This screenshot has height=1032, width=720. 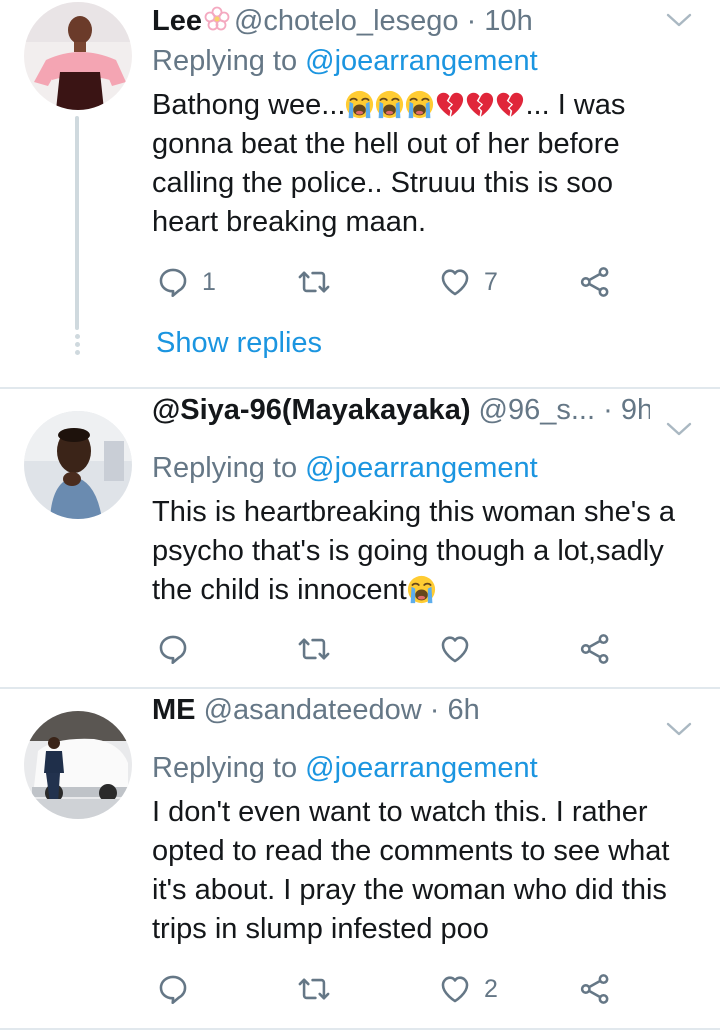 What do you see at coordinates (386, 144) in the screenshot?
I see `text-line: gonna beat the hell out of her before` at bounding box center [386, 144].